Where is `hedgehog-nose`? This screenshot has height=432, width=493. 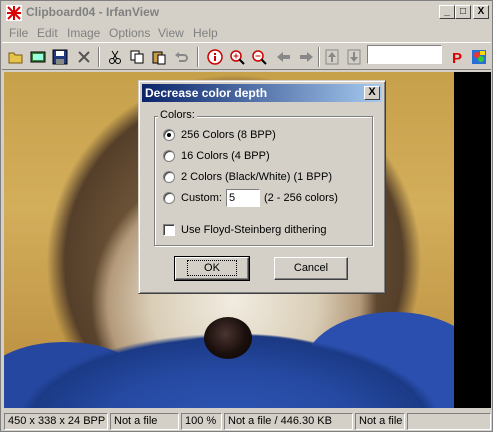
hedgehog-nose is located at coordinates (228, 338).